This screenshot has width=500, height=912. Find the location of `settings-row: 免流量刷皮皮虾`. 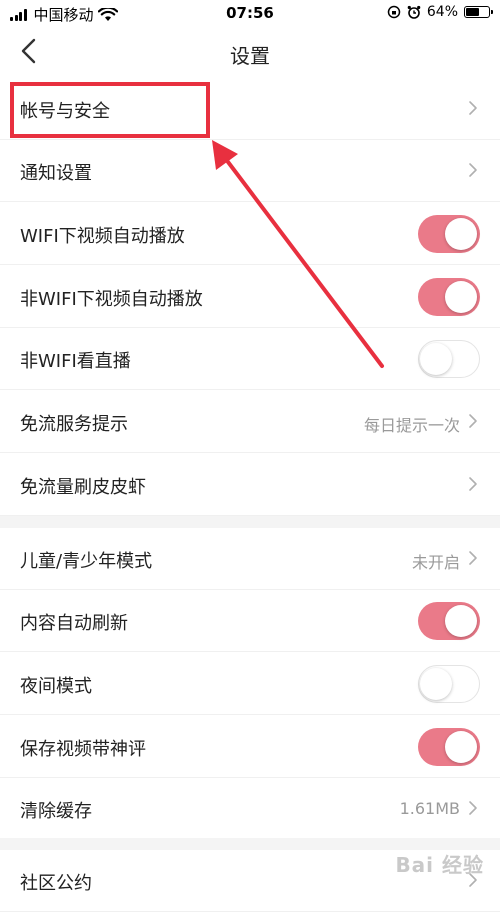

settings-row: 免流量刷皮皮虾 is located at coordinates (250, 485).